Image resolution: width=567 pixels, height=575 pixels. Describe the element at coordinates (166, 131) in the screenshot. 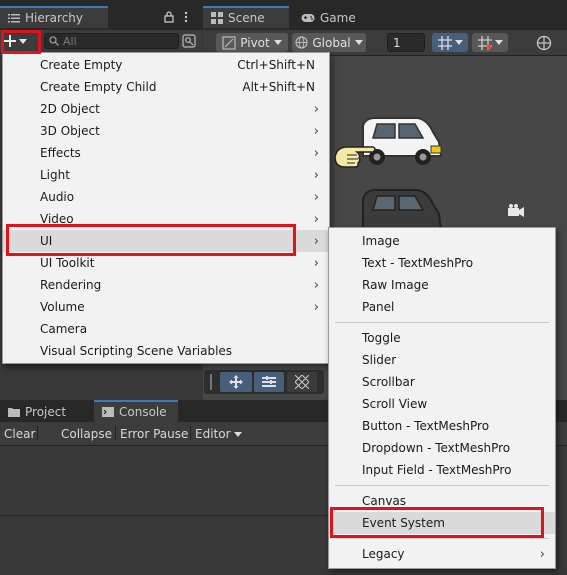

I see `menu-item-3d-object: 3D Object ›` at that location.